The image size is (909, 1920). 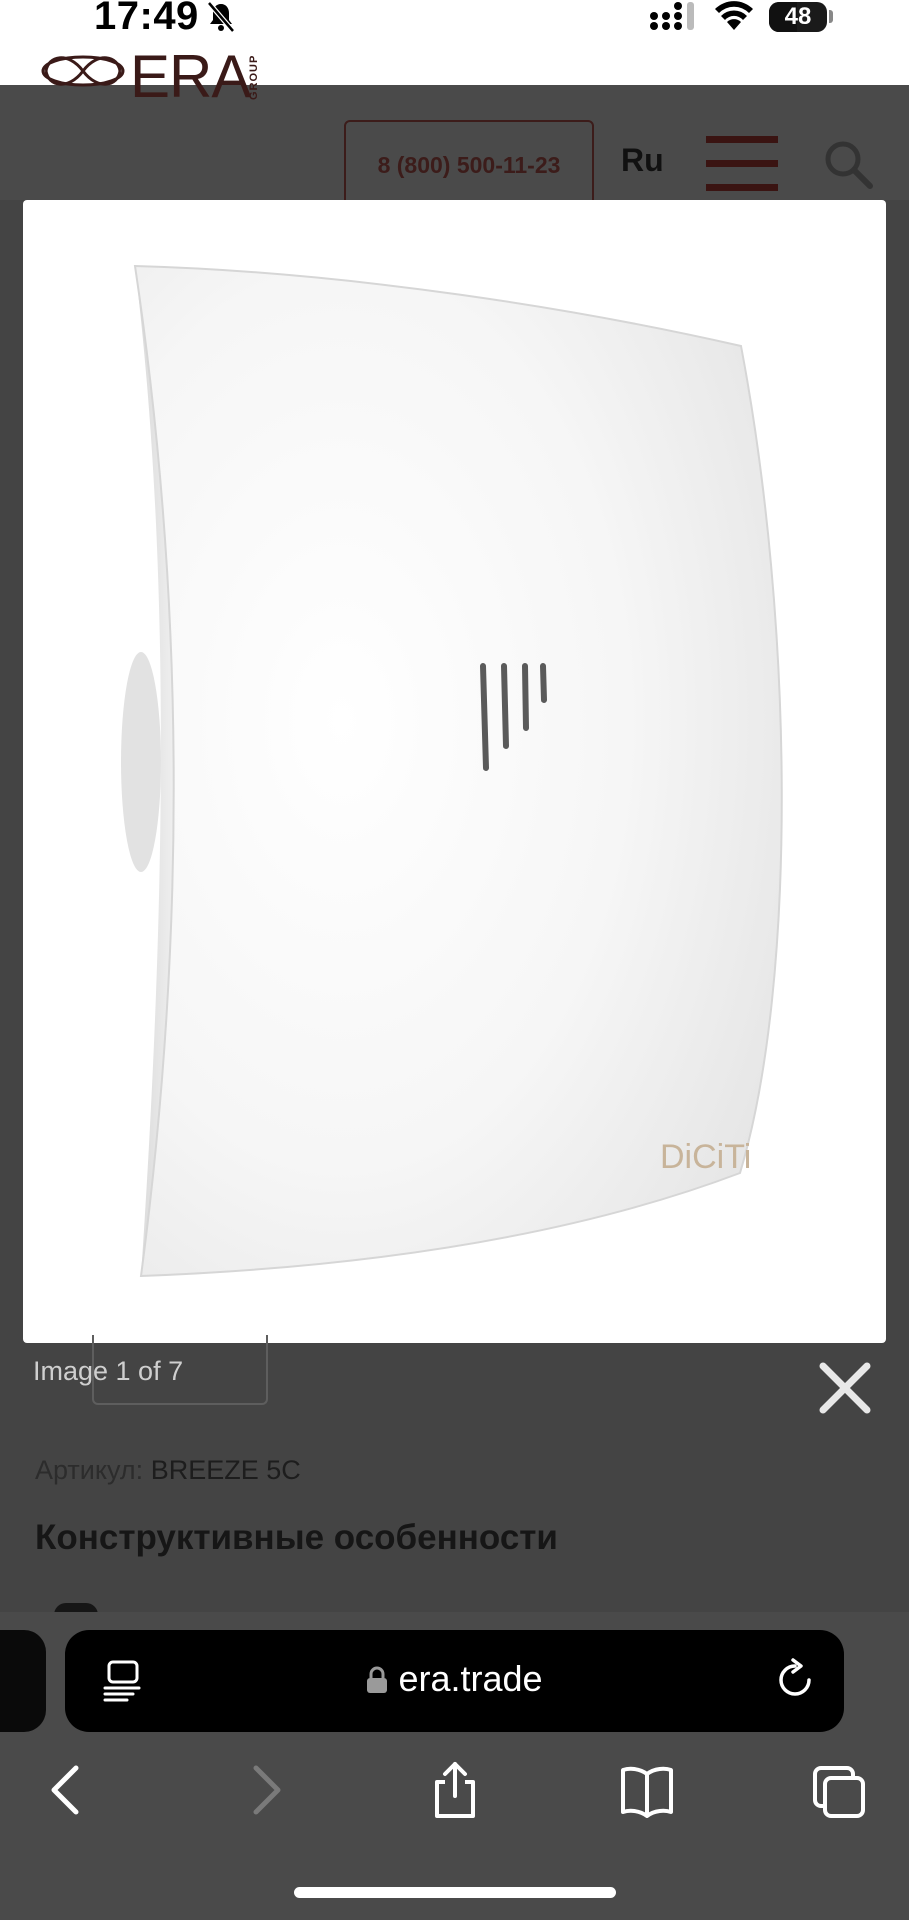 I want to click on image-counter: Image 1 of 7, so click(x=108, y=1371).